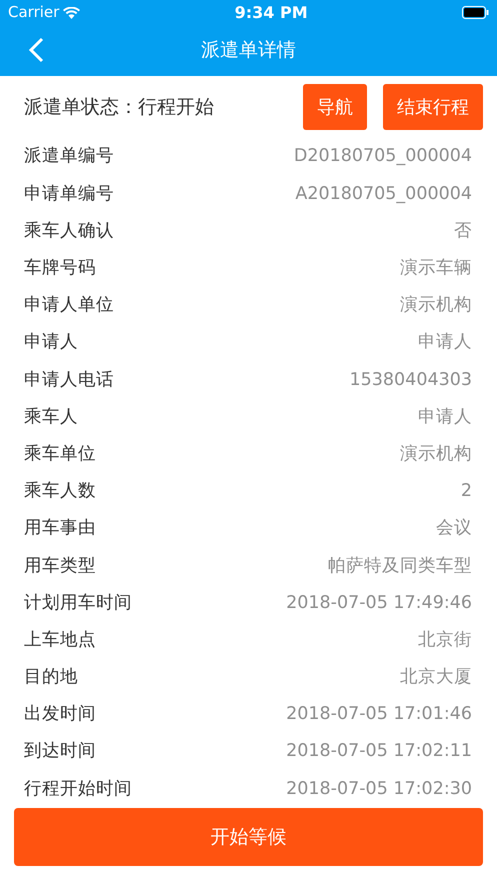  Describe the element at coordinates (454, 528) in the screenshot. I see `field-value: 会议` at that location.